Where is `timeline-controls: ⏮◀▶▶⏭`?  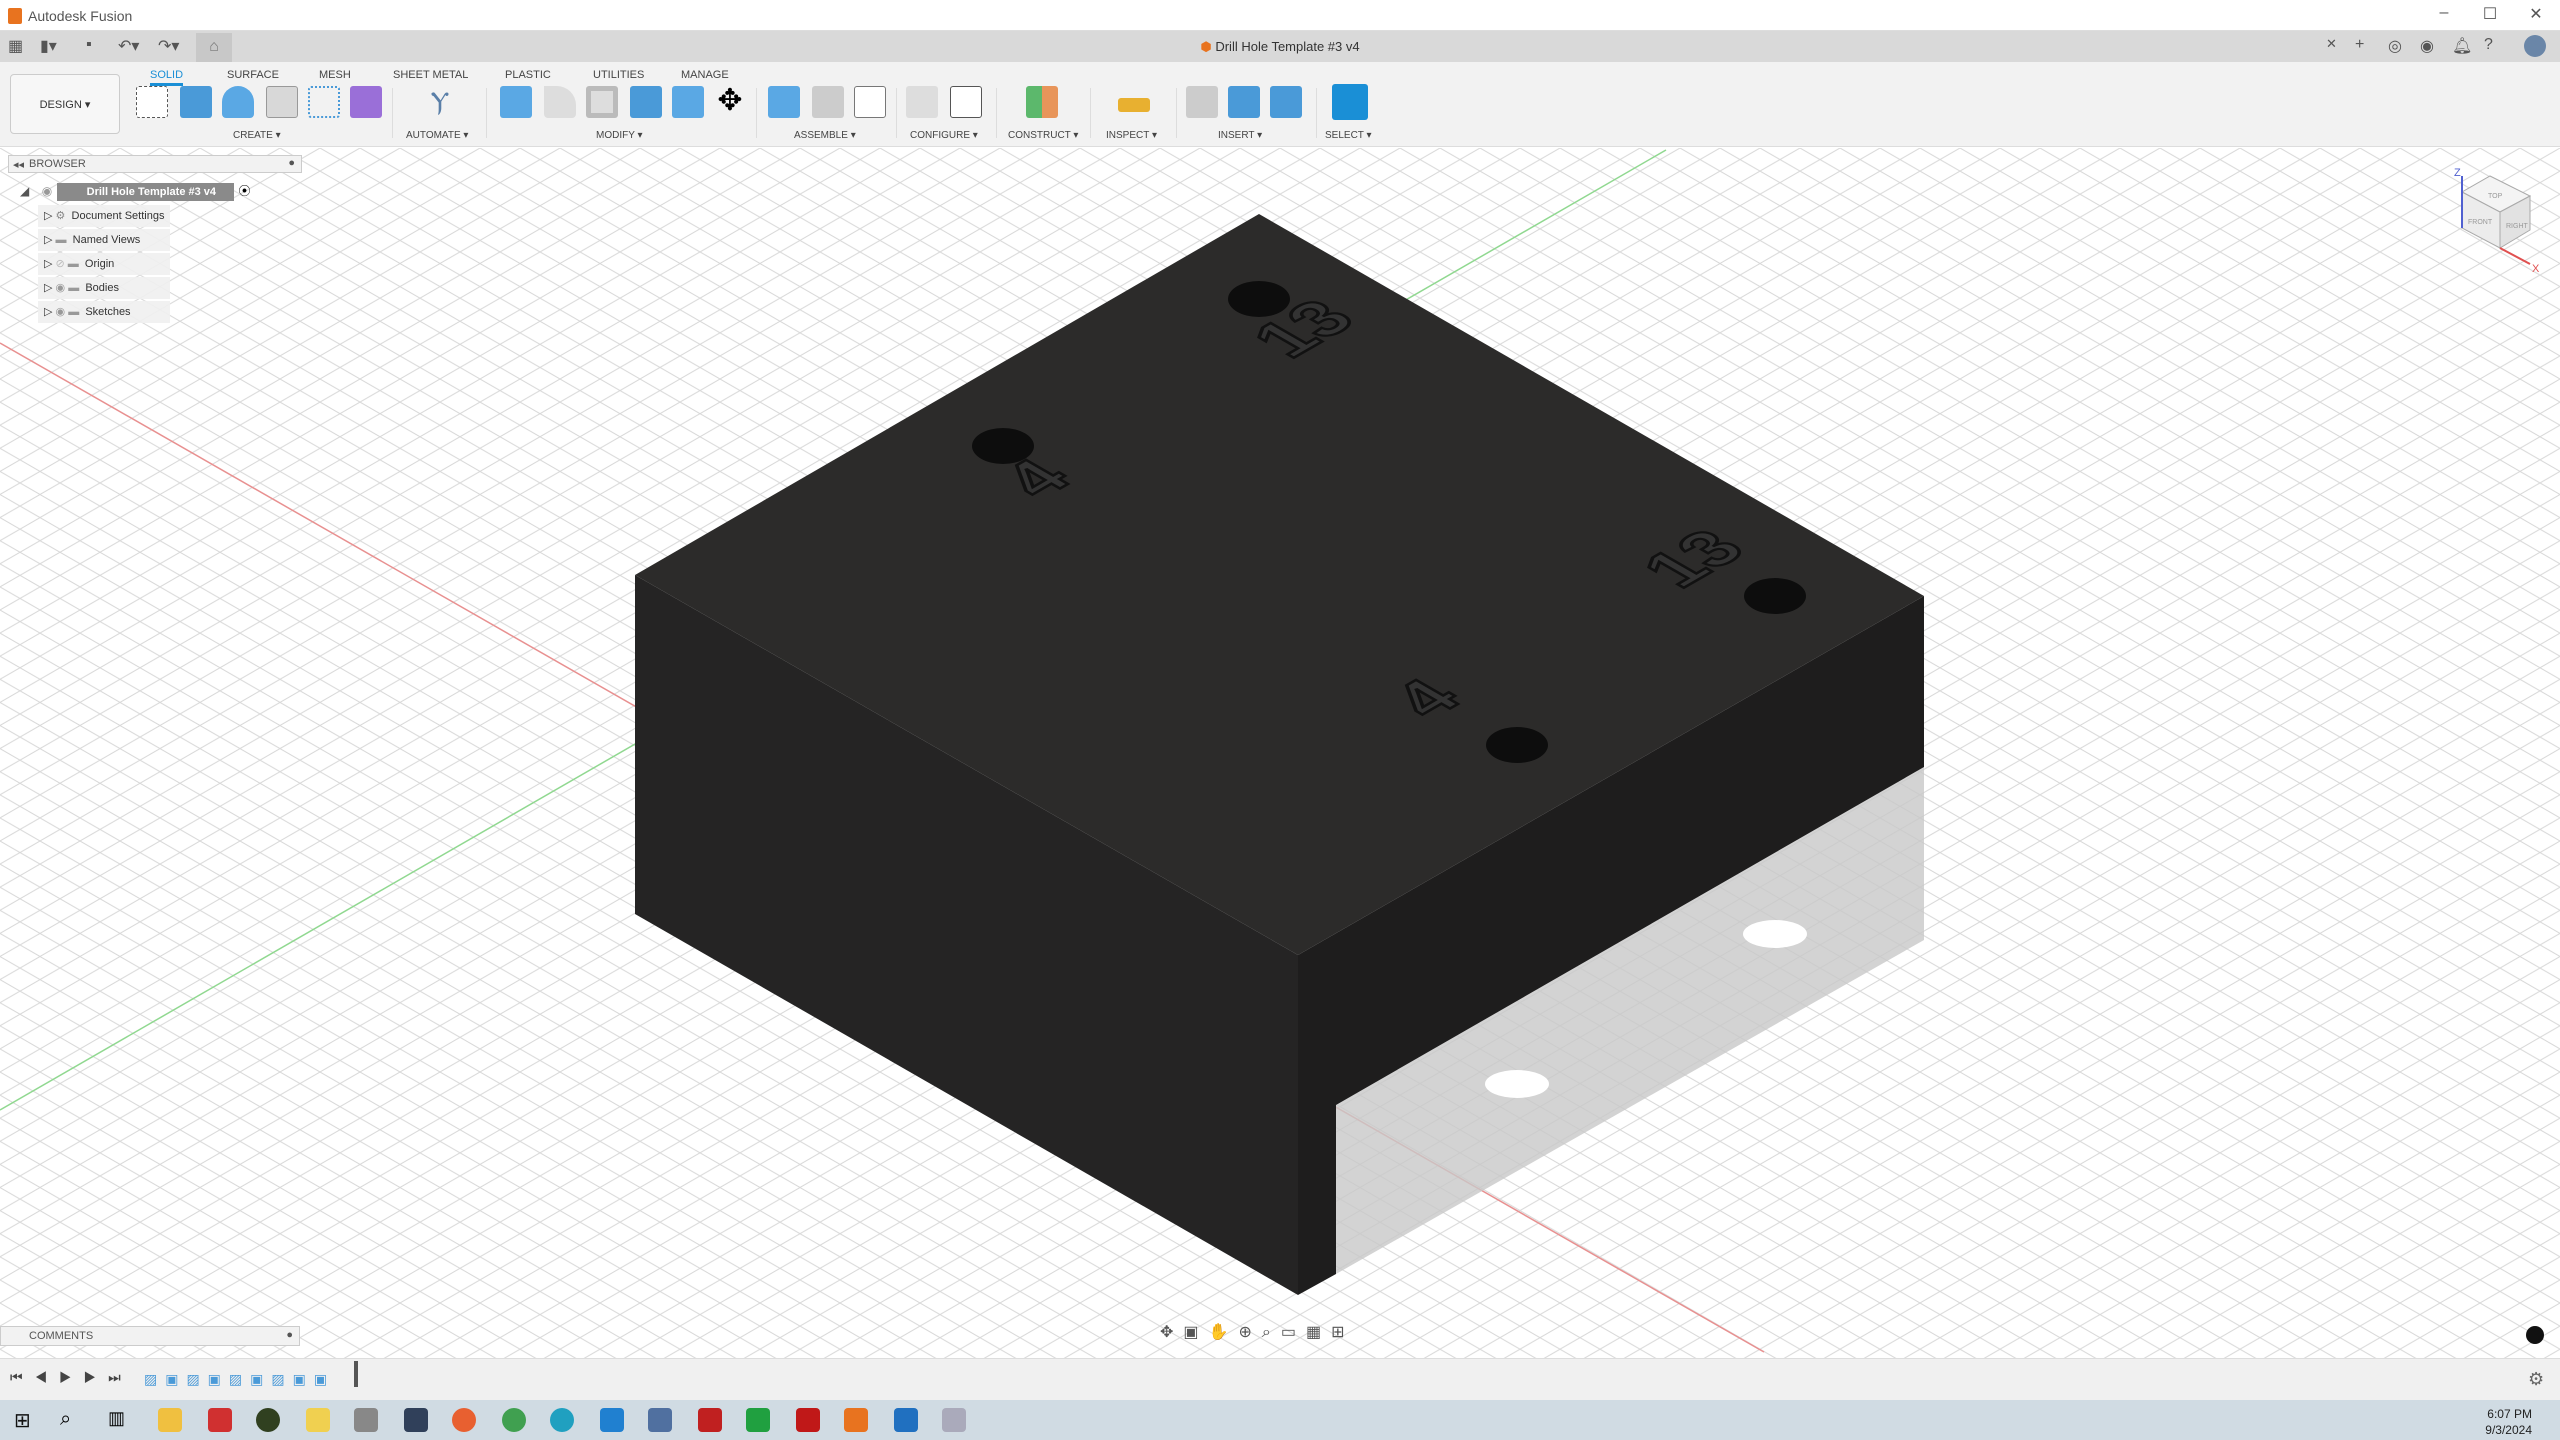
timeline-controls: ⏮◀▶▶⏭ is located at coordinates (71, 1377).